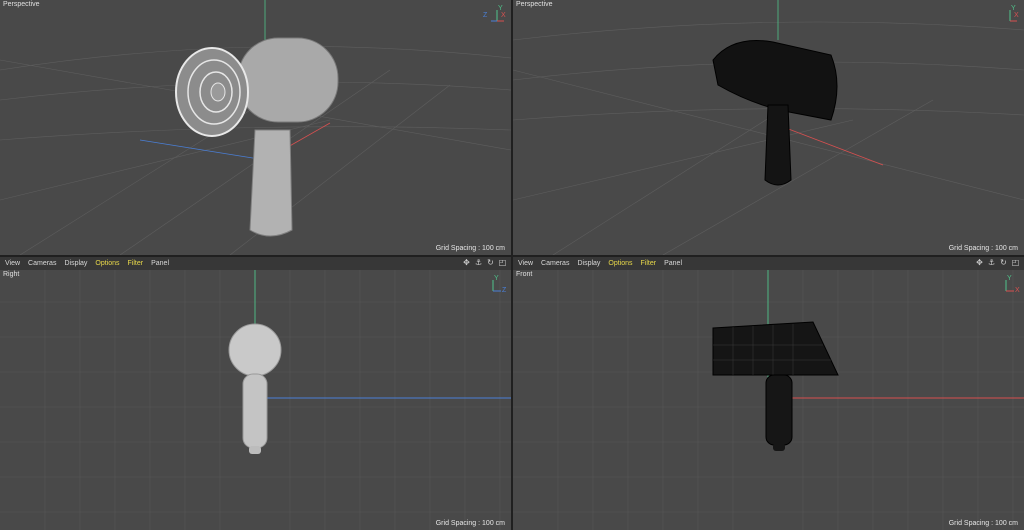 The width and height of the screenshot is (1024, 530). I want to click on viewport-divider-vertical, so click(512, 265).